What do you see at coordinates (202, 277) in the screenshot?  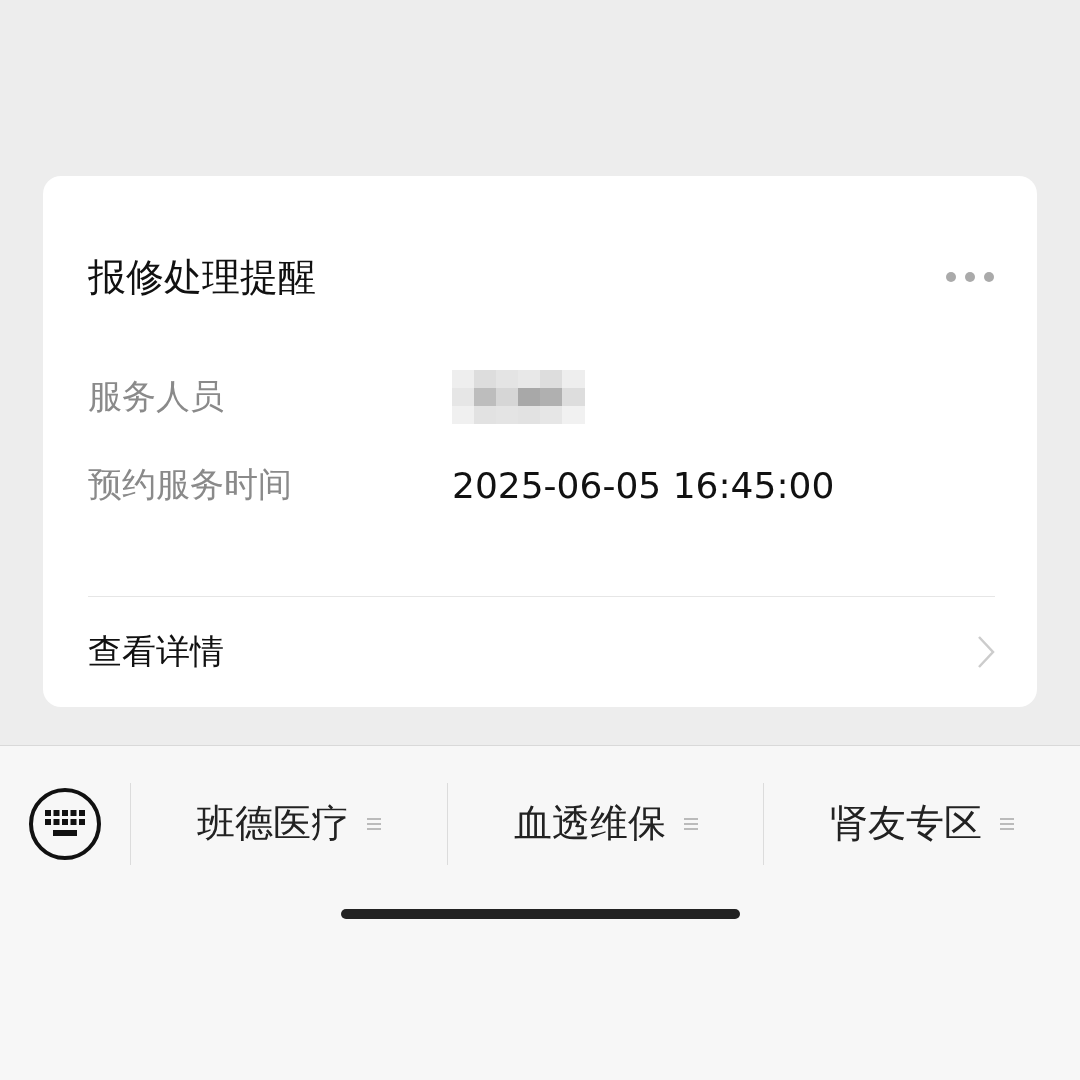 I see `card-title: 报修处理提醒` at bounding box center [202, 277].